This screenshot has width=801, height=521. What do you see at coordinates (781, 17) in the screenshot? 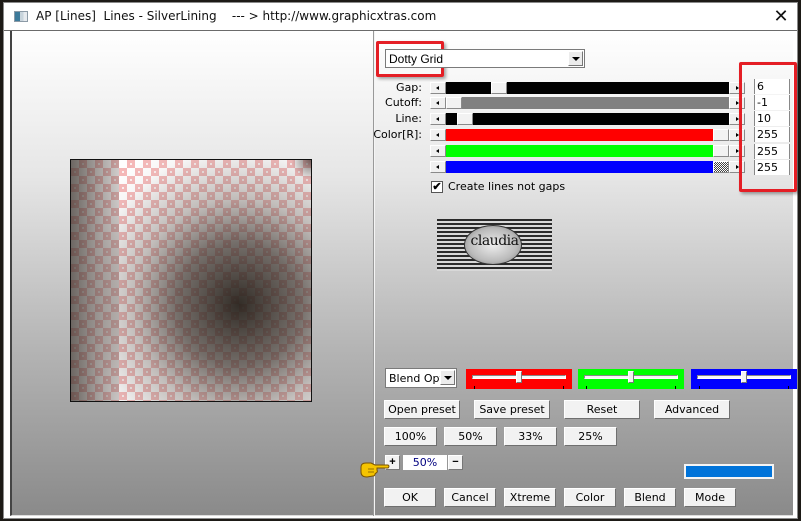
I see `close-button: ✕` at bounding box center [781, 17].